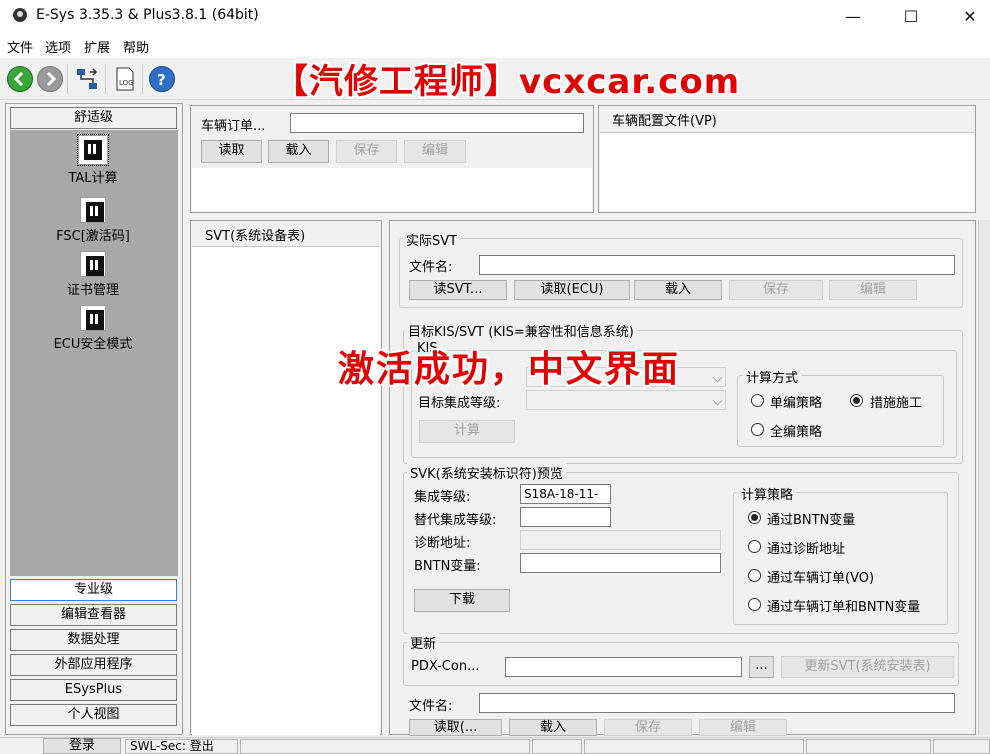 Image resolution: width=990 pixels, height=754 pixels. What do you see at coordinates (93, 690) in the screenshot?
I see `category-esysplus: ESysPlus` at bounding box center [93, 690].